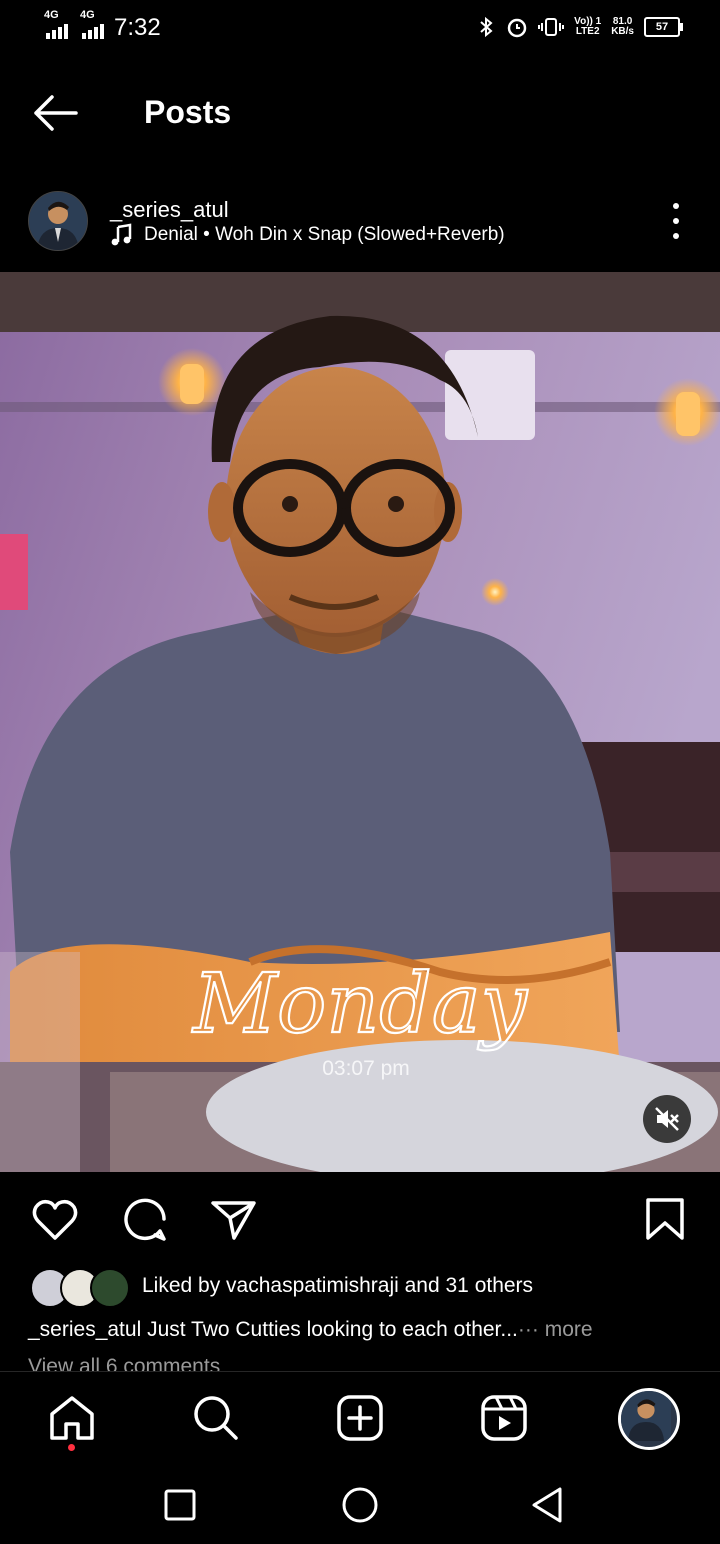 The height and width of the screenshot is (1544, 720). What do you see at coordinates (324, 234) in the screenshot?
I see `audio-track-title: Denial • Woh Din x Snap (Slowed+Reverb)` at bounding box center [324, 234].